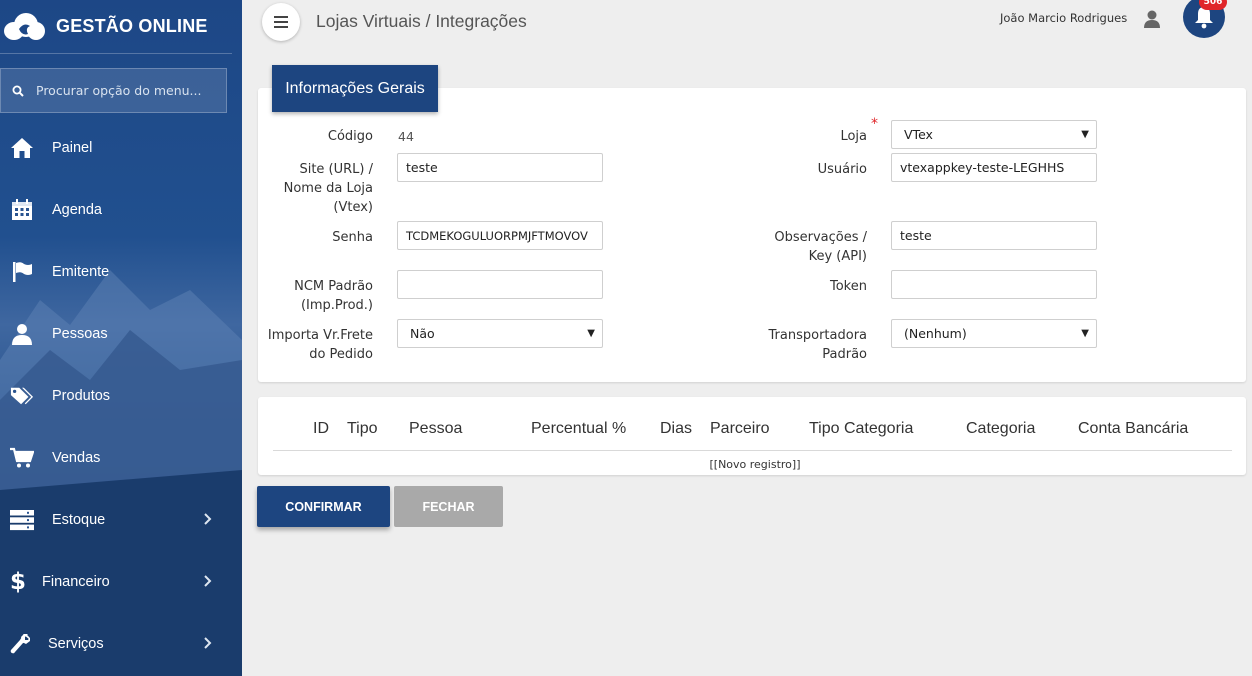 The image size is (1252, 676). I want to click on sidebar-item-label: Painel, so click(72, 148).